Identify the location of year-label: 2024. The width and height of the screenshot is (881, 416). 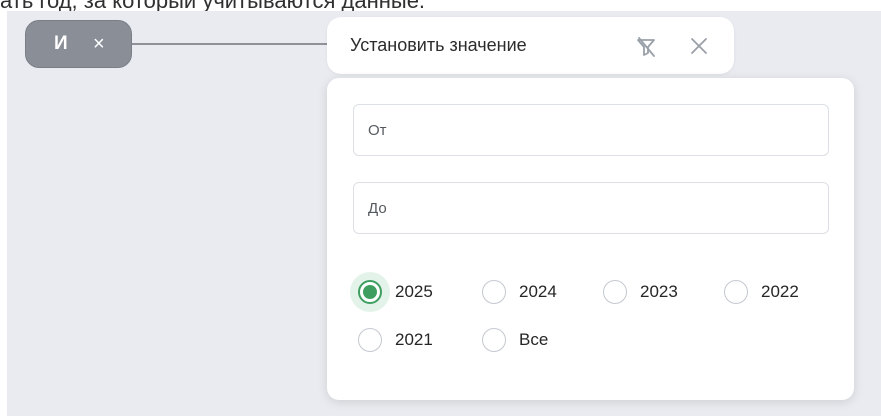
(538, 291).